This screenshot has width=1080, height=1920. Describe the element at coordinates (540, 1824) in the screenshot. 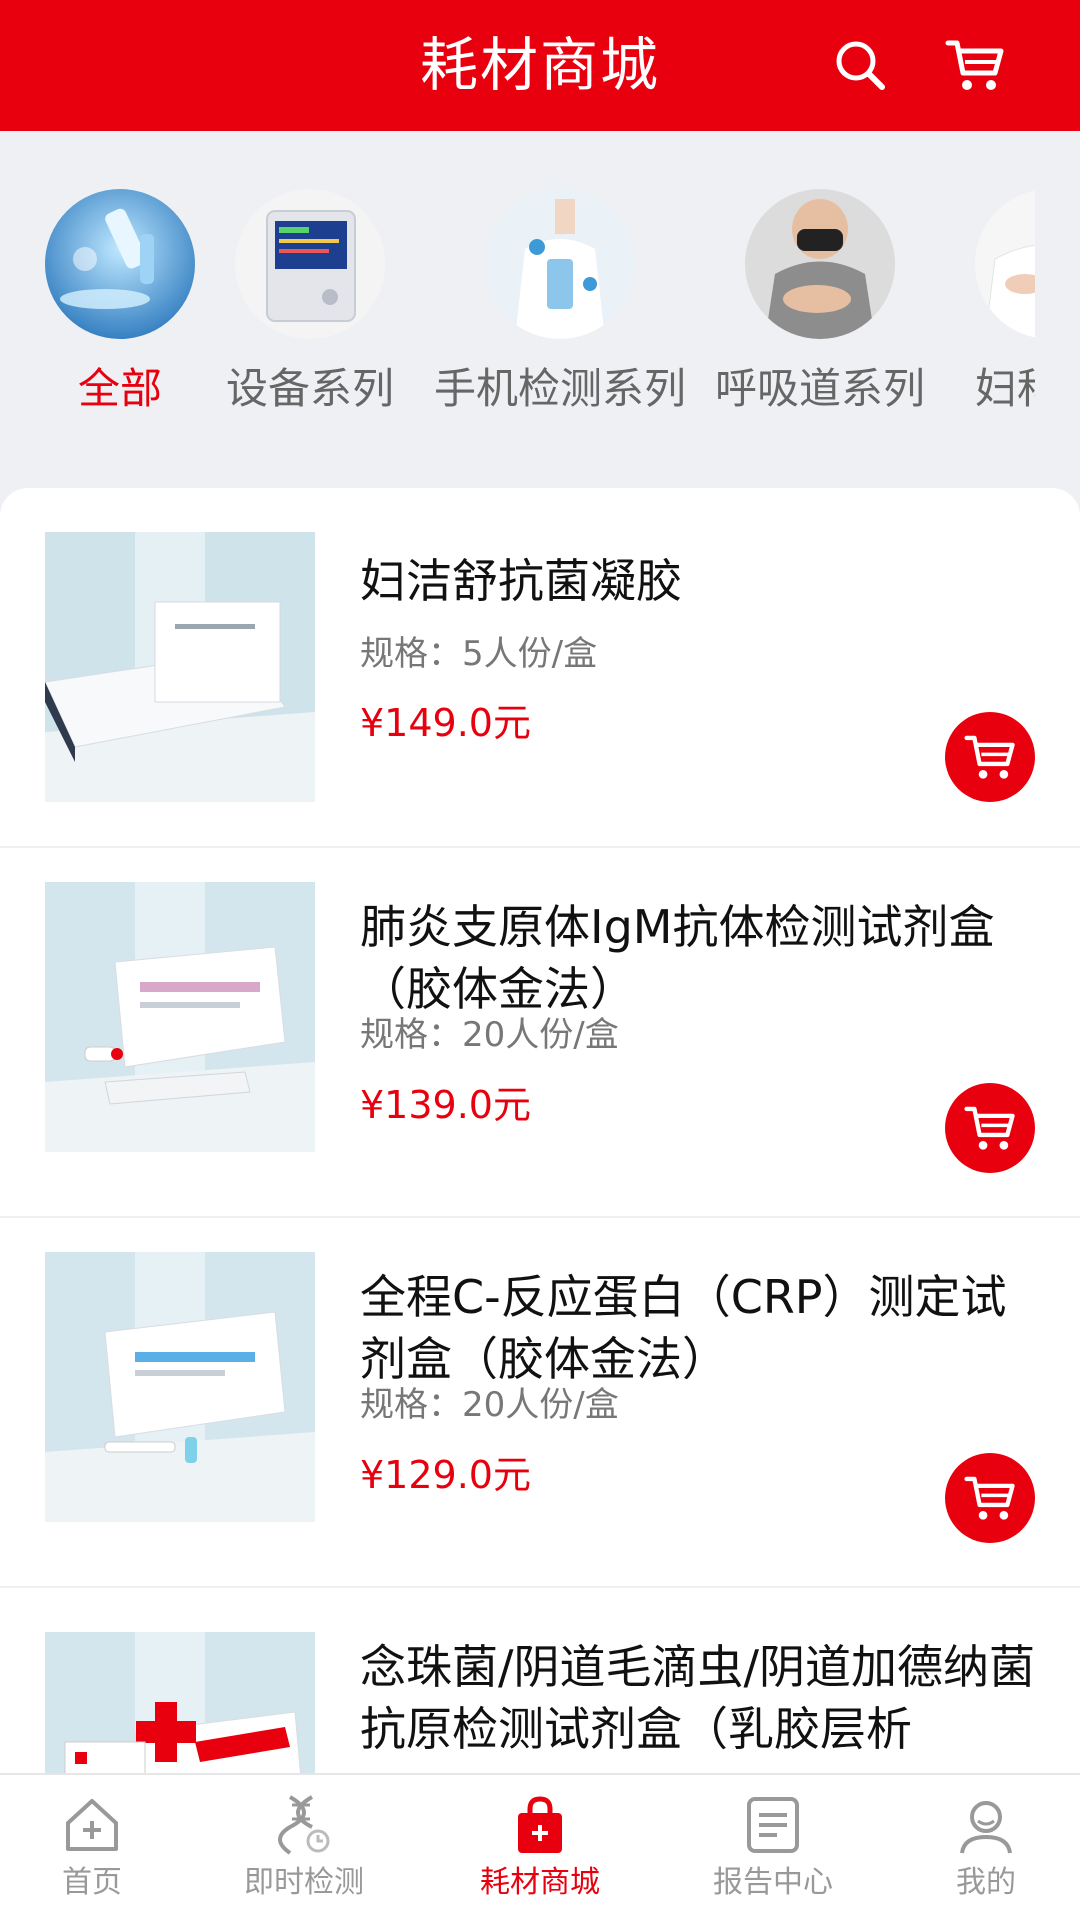

I see `shopping-bag-icon` at that location.